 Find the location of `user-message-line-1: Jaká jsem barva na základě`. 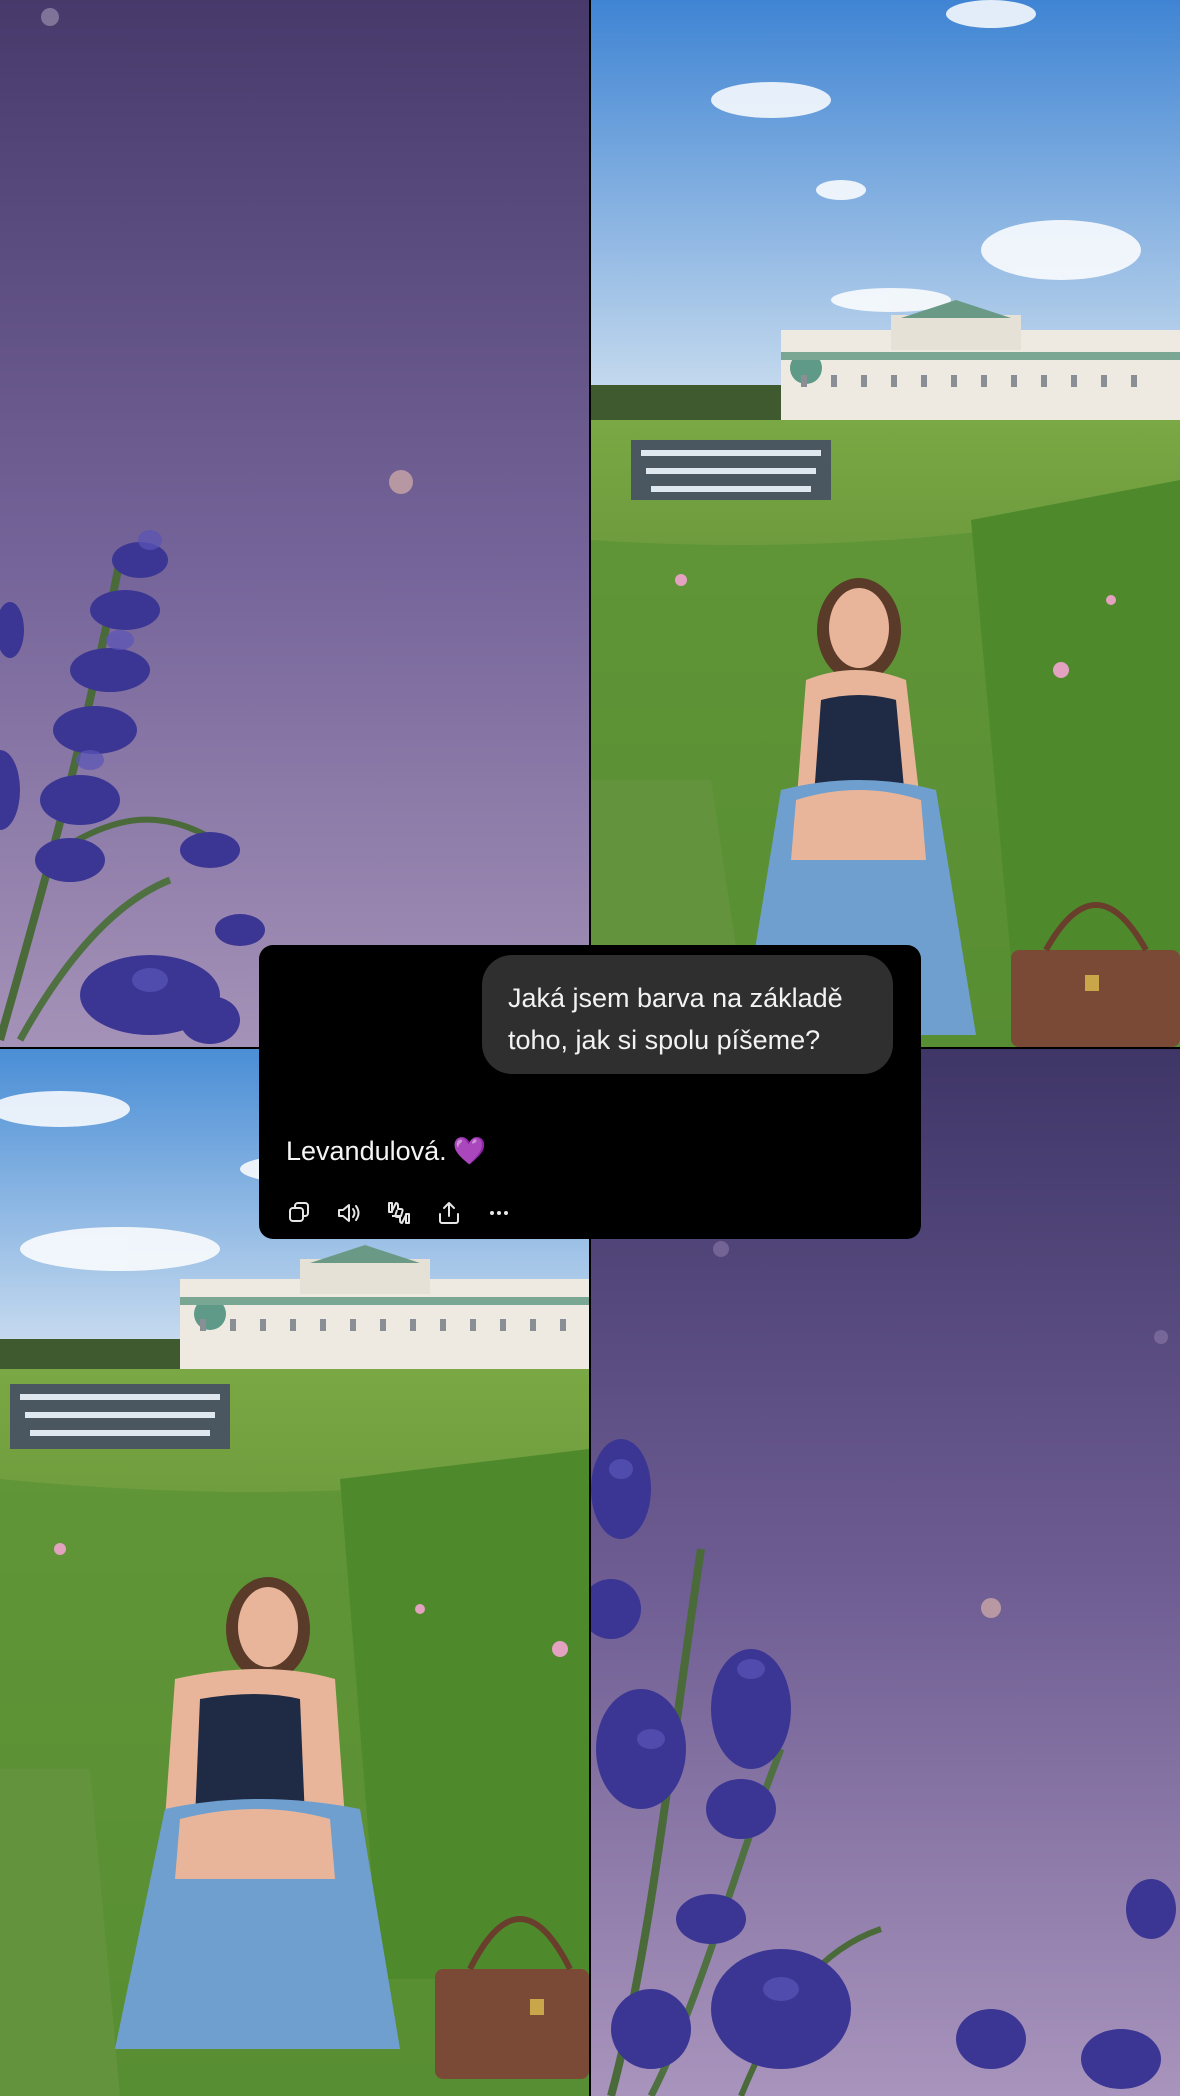

user-message-line-1: Jaká jsem barva na základě is located at coordinates (675, 998).